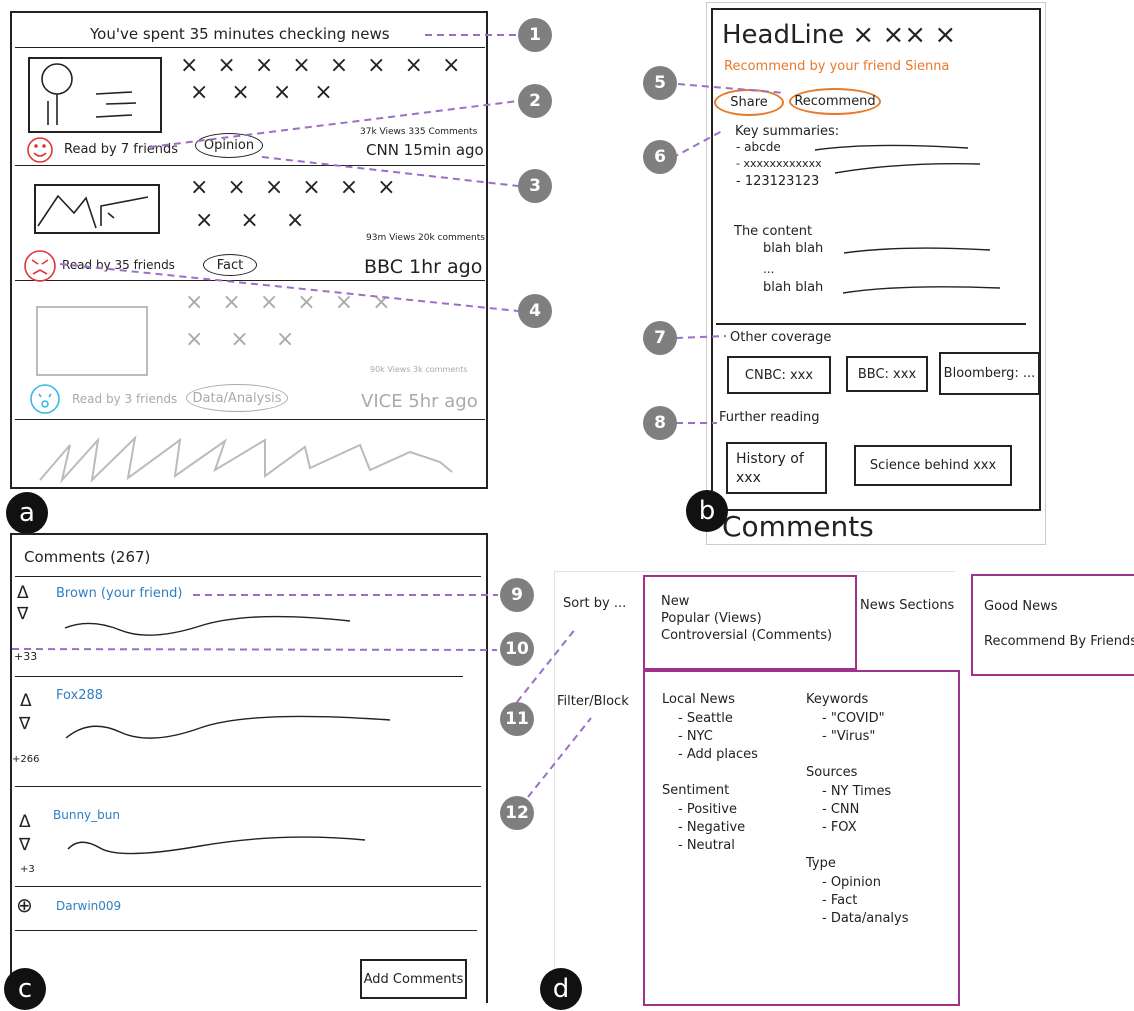 The width and height of the screenshot is (1134, 1011). I want to click on crying-icon, so click(45, 399).